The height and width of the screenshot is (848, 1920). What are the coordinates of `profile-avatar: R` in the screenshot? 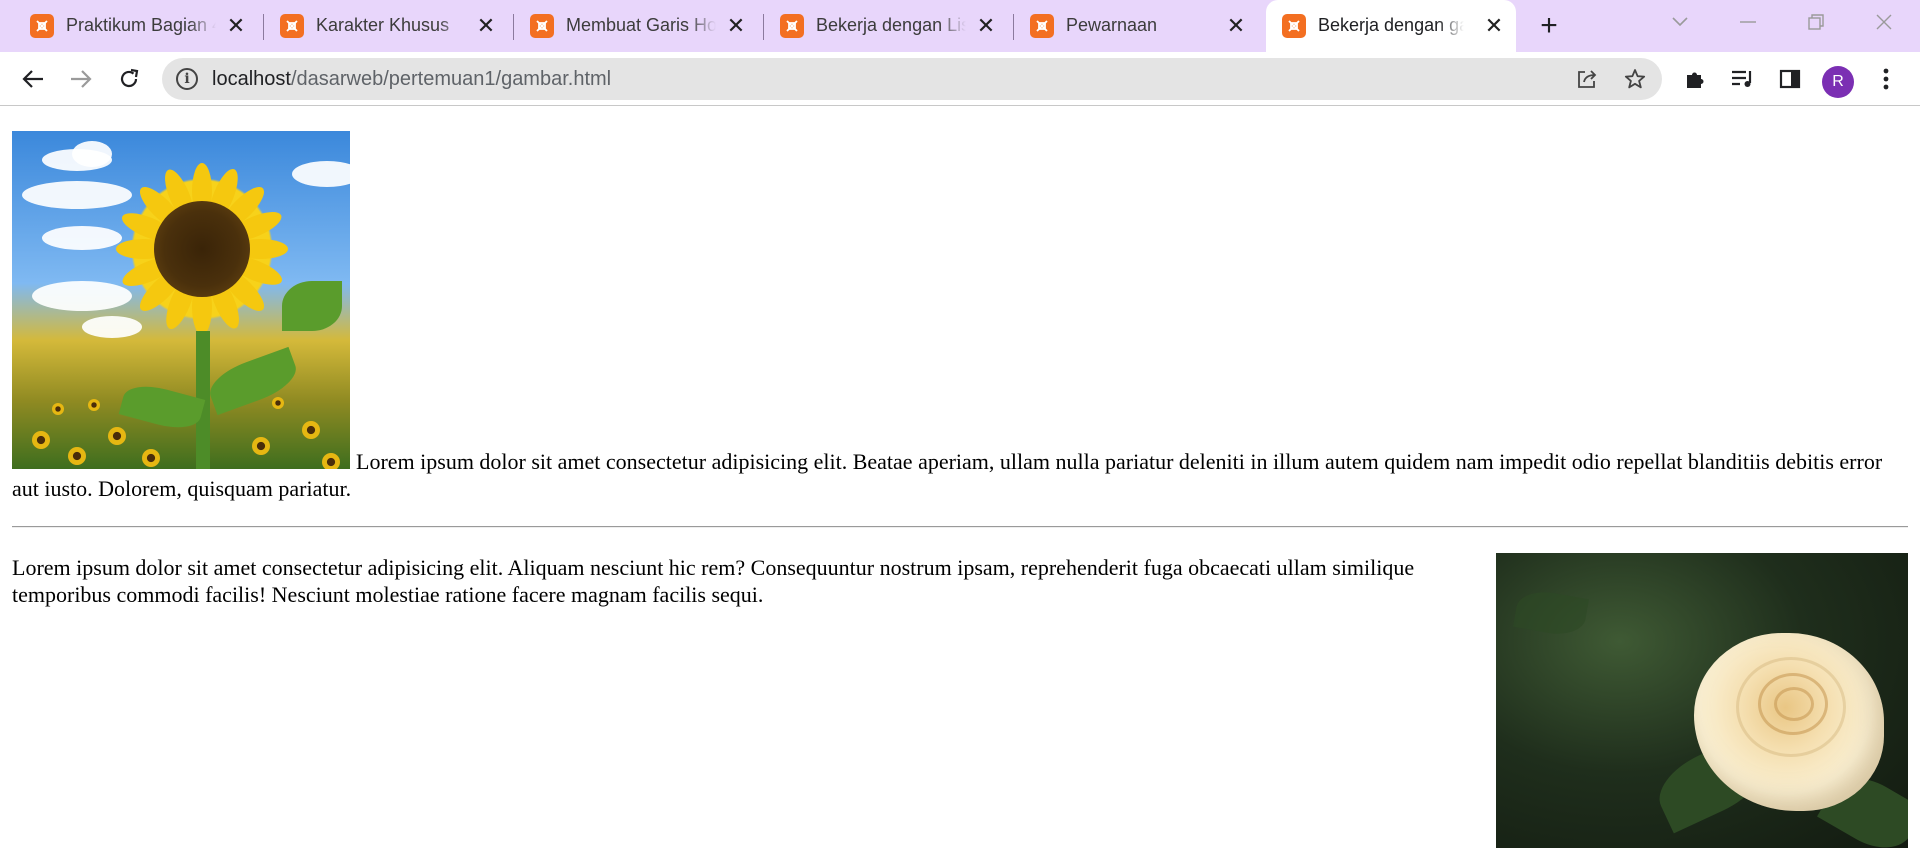 It's located at (1838, 82).